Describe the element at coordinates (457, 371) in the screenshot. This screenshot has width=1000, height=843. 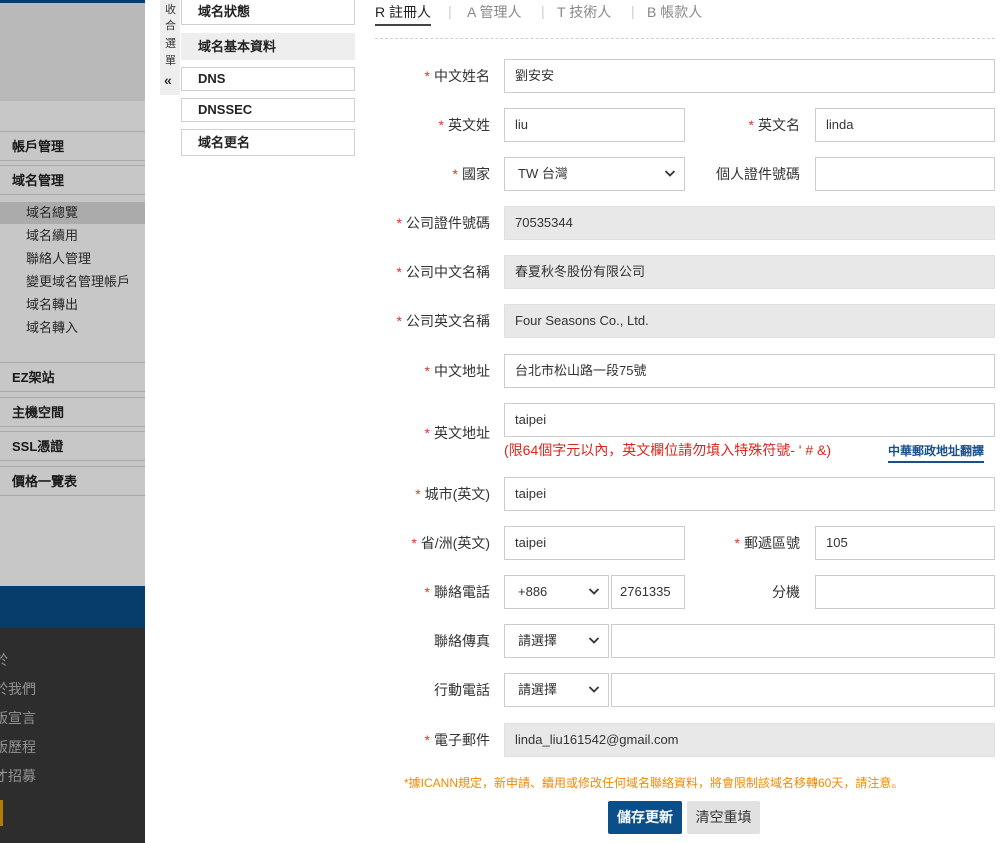
I see `label-address-zh: * 中文地址` at that location.